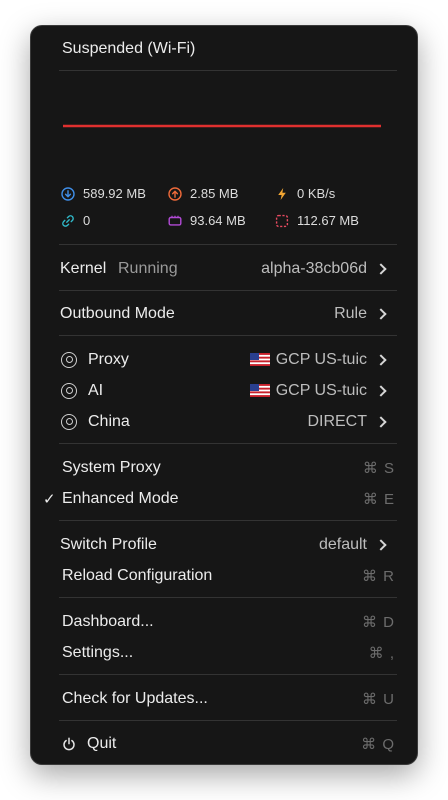  Describe the element at coordinates (69, 743) in the screenshot. I see `power-icon` at that location.